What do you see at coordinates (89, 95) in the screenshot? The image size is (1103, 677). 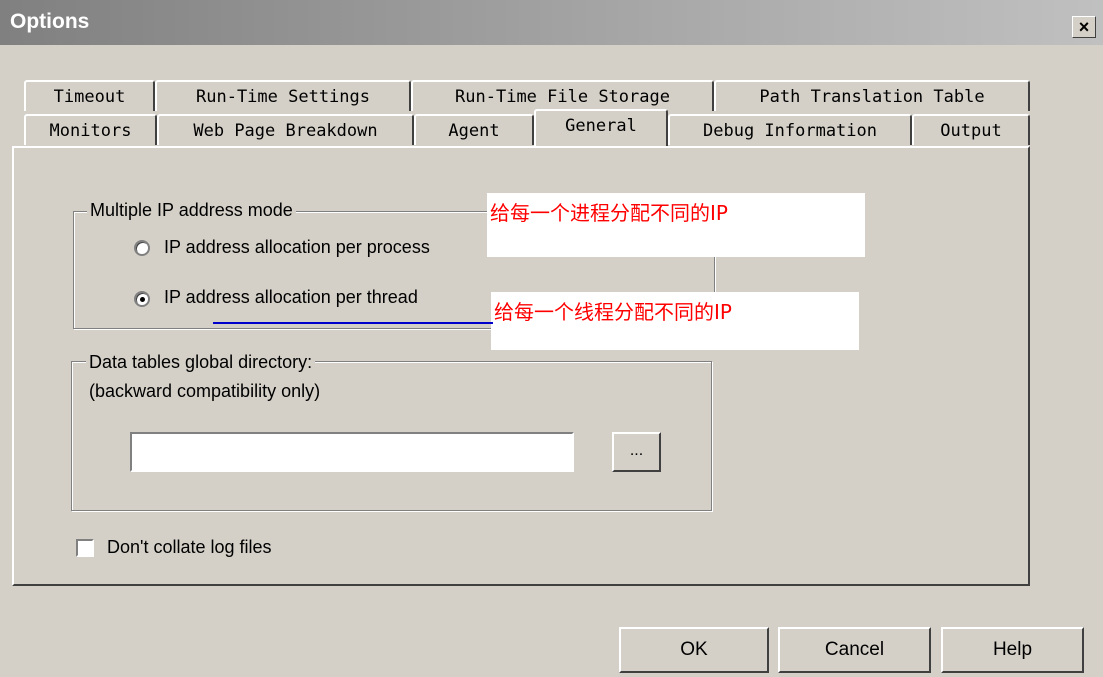 I see `tab-timeout: Timeout` at bounding box center [89, 95].